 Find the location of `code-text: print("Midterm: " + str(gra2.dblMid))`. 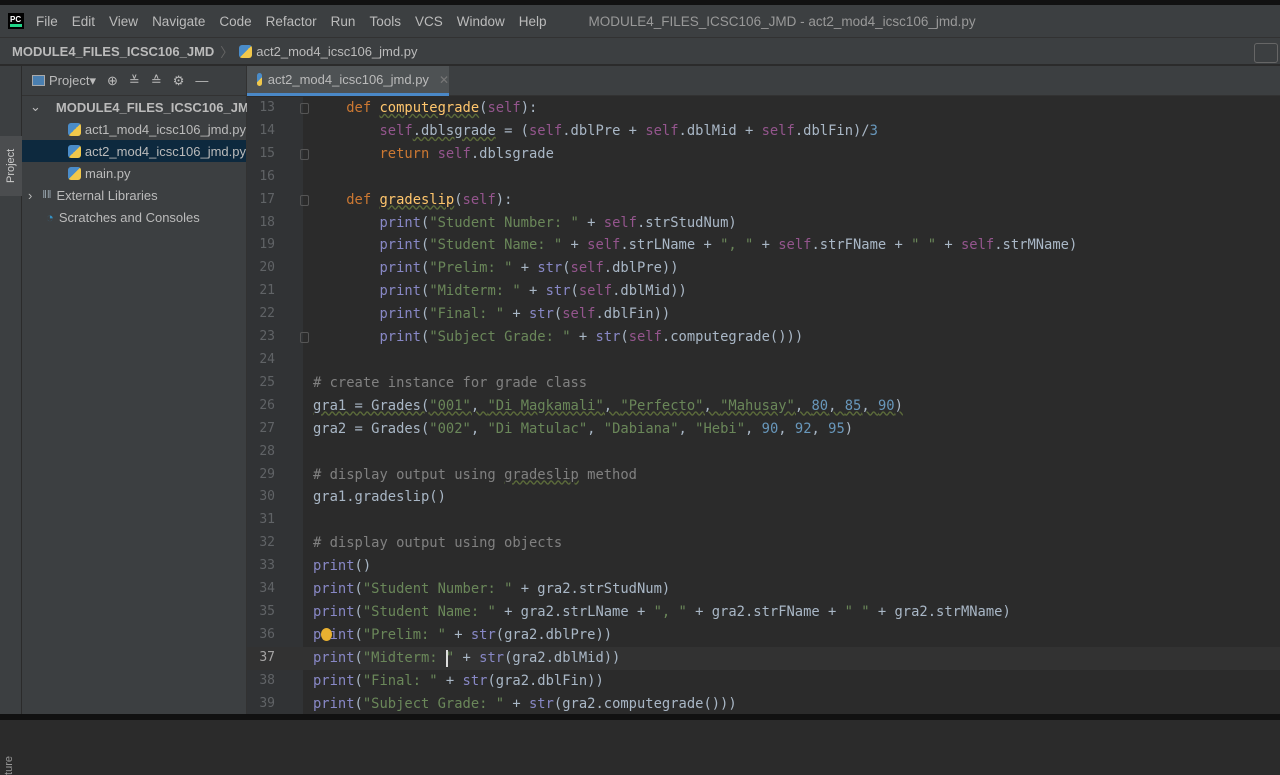

code-text: print("Midterm: " + str(gra2.dblMid)) is located at coordinates (466, 658).